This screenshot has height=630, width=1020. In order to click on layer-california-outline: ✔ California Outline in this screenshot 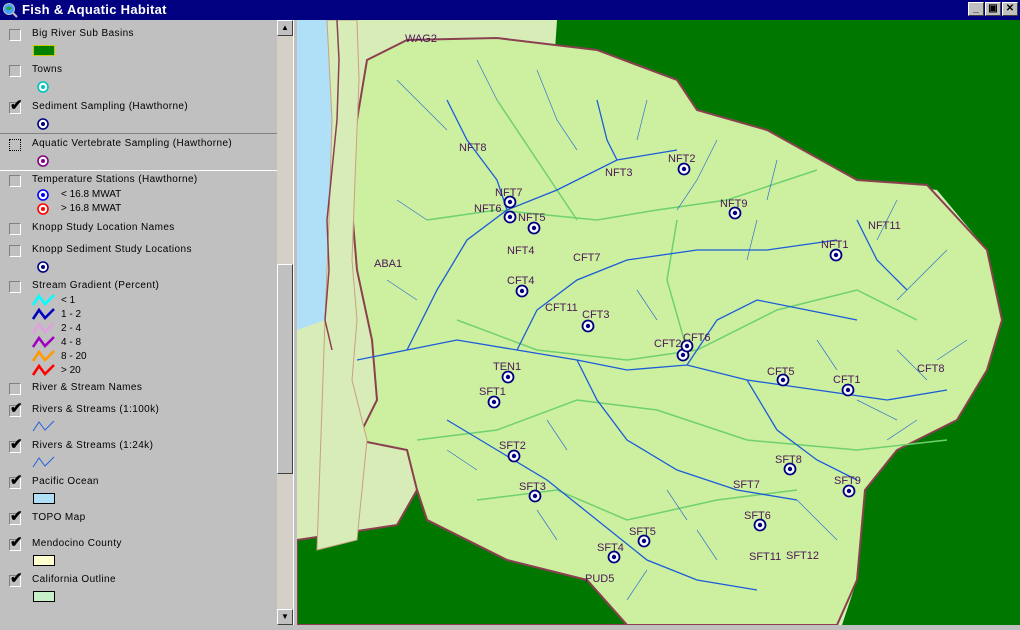, I will do `click(138, 587)`.